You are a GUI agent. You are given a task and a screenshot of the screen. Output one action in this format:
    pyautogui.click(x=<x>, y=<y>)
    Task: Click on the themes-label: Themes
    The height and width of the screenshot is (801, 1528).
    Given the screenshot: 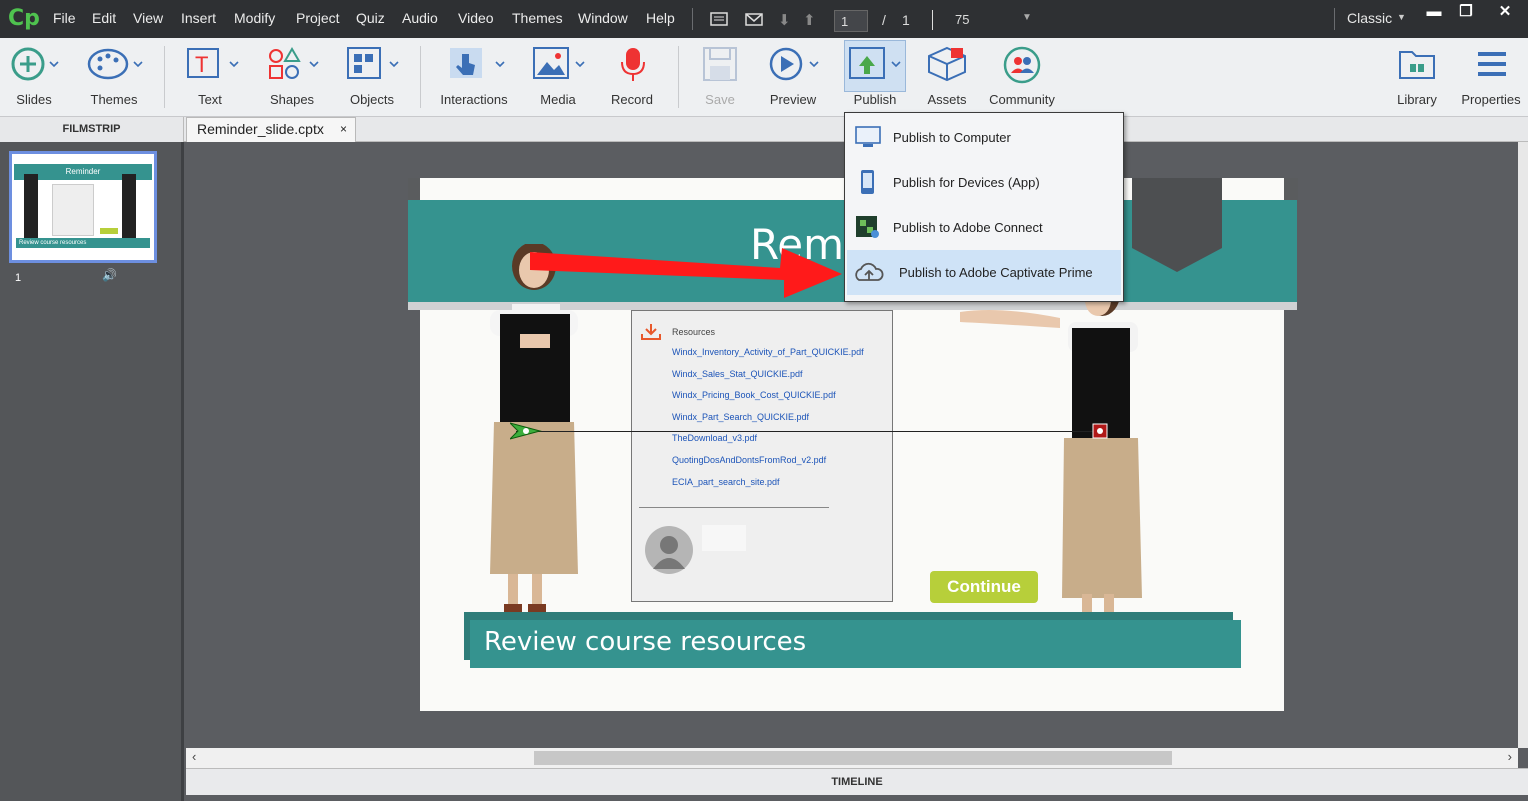 What is the action you would take?
    pyautogui.click(x=114, y=99)
    